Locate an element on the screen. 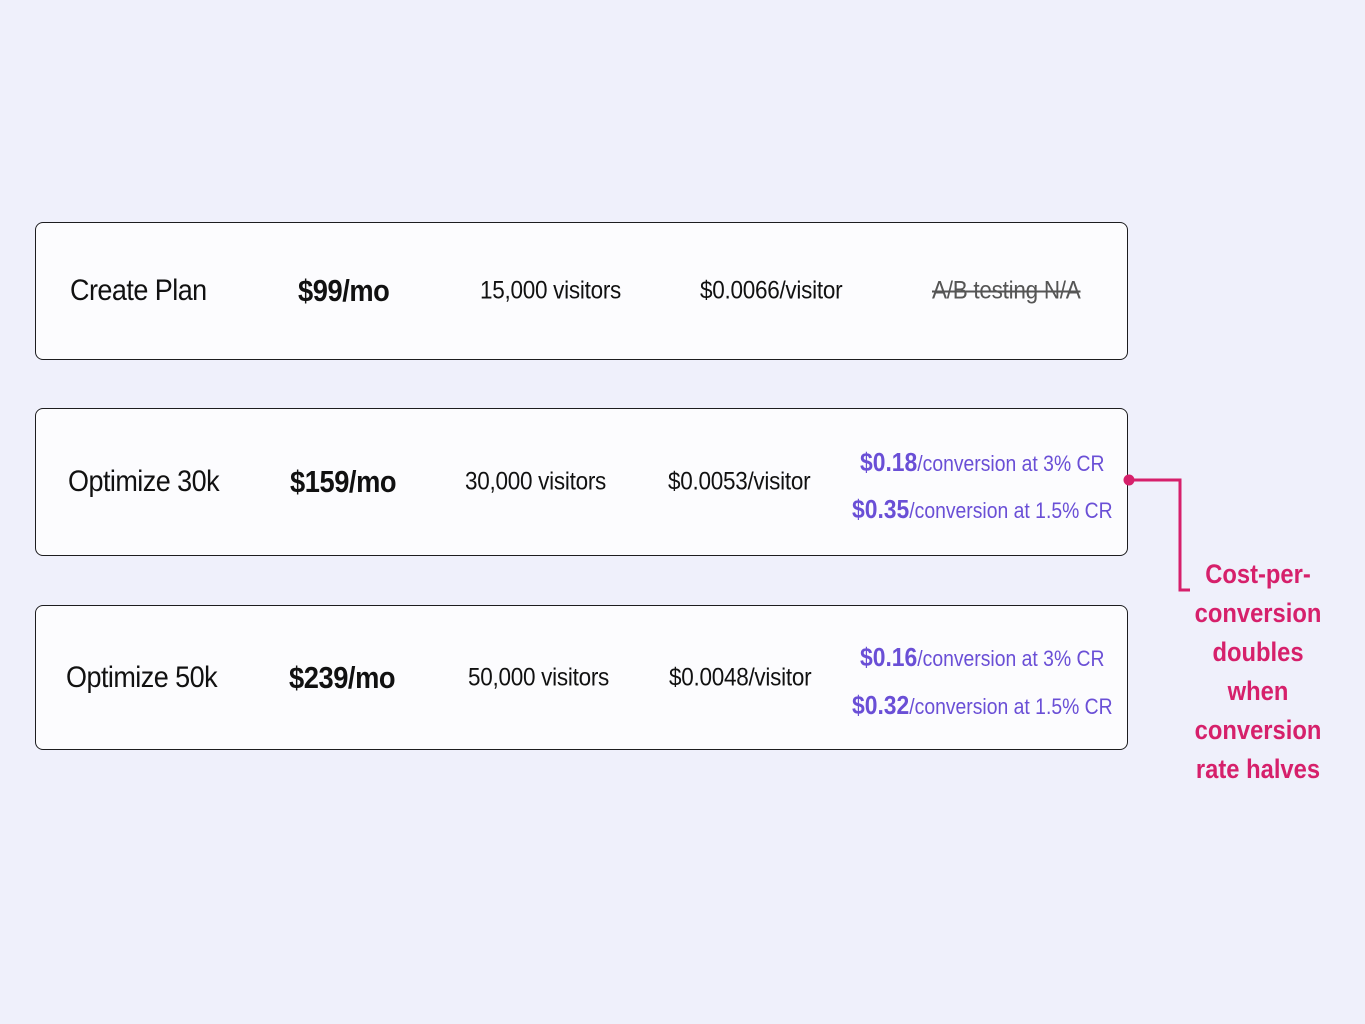 The width and height of the screenshot is (1365, 1024). plan-name: Optimize 30k is located at coordinates (144, 481).